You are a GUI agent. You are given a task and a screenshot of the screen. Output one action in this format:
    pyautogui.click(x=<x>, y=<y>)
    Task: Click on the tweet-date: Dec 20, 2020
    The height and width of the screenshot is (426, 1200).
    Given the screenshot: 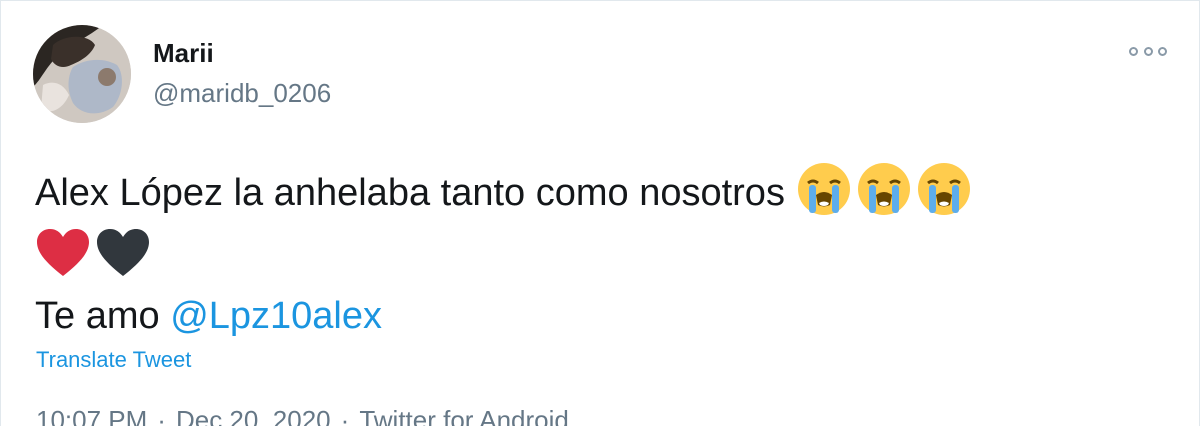 What is the action you would take?
    pyautogui.click(x=253, y=415)
    